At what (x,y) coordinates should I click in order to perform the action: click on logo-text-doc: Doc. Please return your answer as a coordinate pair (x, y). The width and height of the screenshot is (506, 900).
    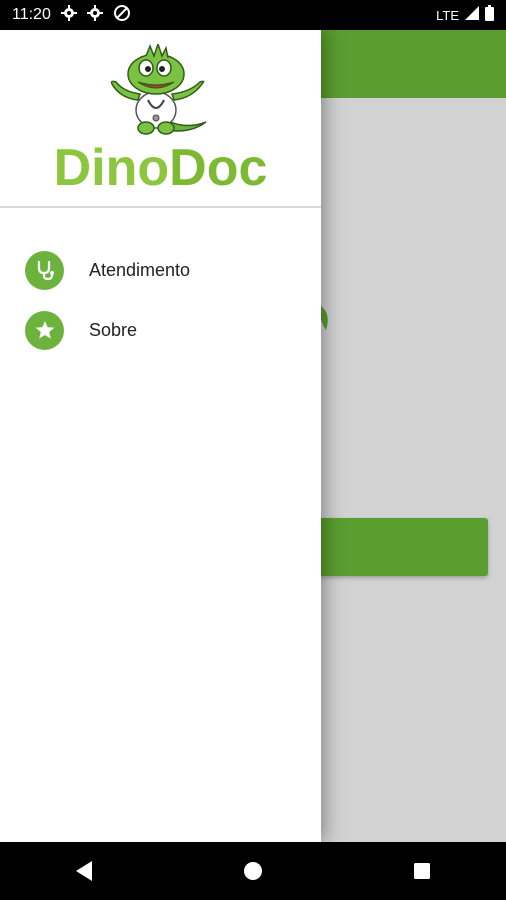
    Looking at the image, I should click on (218, 168).